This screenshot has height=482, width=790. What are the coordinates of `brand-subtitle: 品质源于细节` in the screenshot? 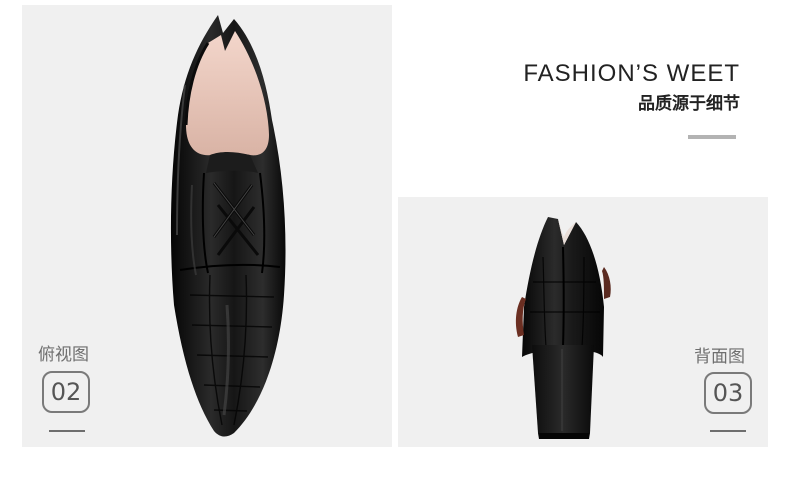 It's located at (689, 104).